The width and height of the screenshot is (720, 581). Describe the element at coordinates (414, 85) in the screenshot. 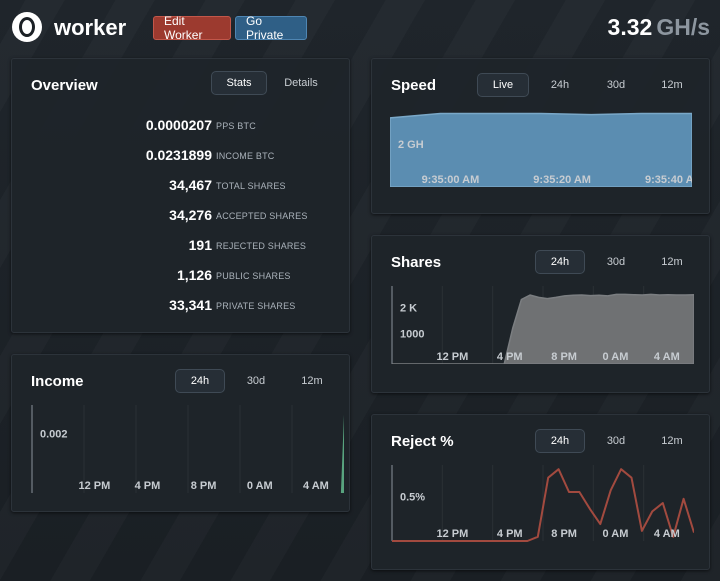

I see `speed-title: Speed` at that location.